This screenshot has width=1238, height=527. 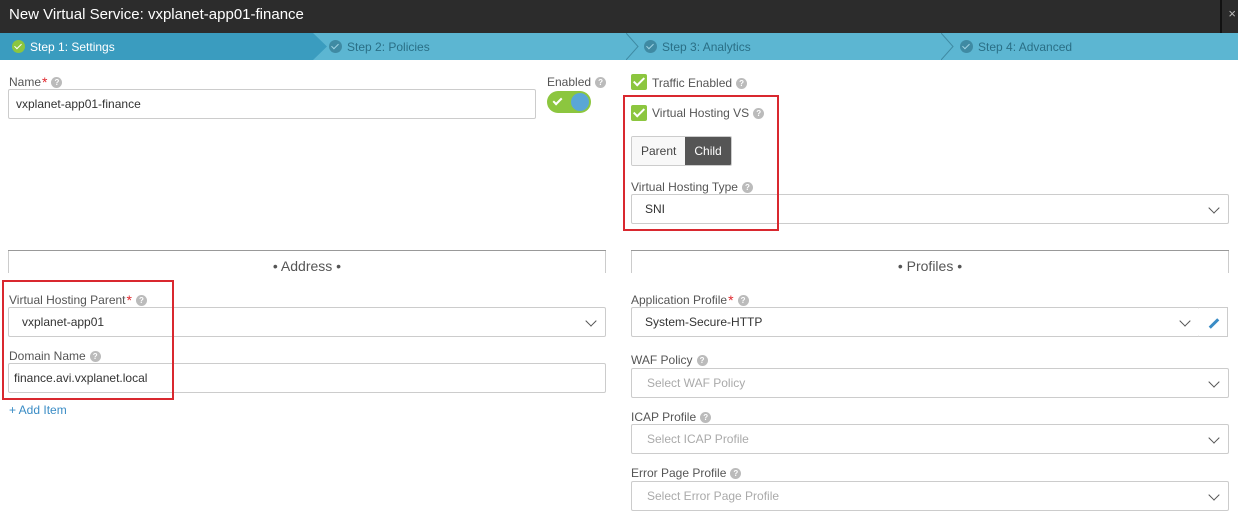 What do you see at coordinates (698, 439) in the screenshot?
I see `icap-profile-placeholder: Select ICAP Profile` at bounding box center [698, 439].